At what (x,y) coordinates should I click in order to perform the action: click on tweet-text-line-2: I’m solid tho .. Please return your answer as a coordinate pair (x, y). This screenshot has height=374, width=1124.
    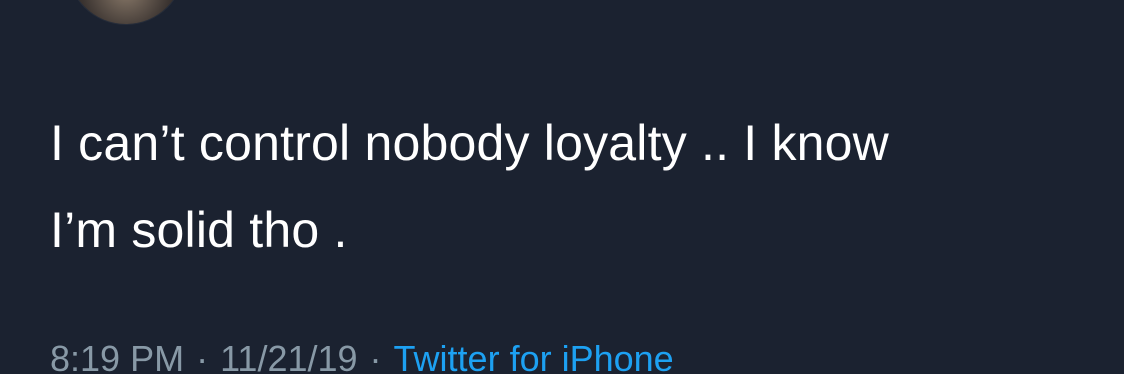
    Looking at the image, I should click on (199, 230).